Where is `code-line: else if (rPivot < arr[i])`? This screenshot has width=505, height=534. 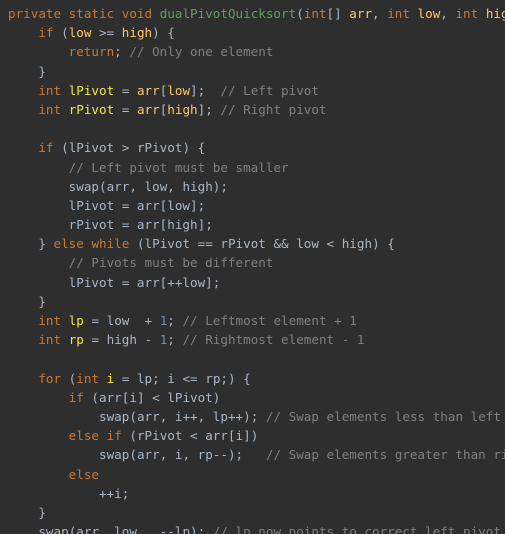 code-line: else if (rPivot < arr[i]) is located at coordinates (252, 435).